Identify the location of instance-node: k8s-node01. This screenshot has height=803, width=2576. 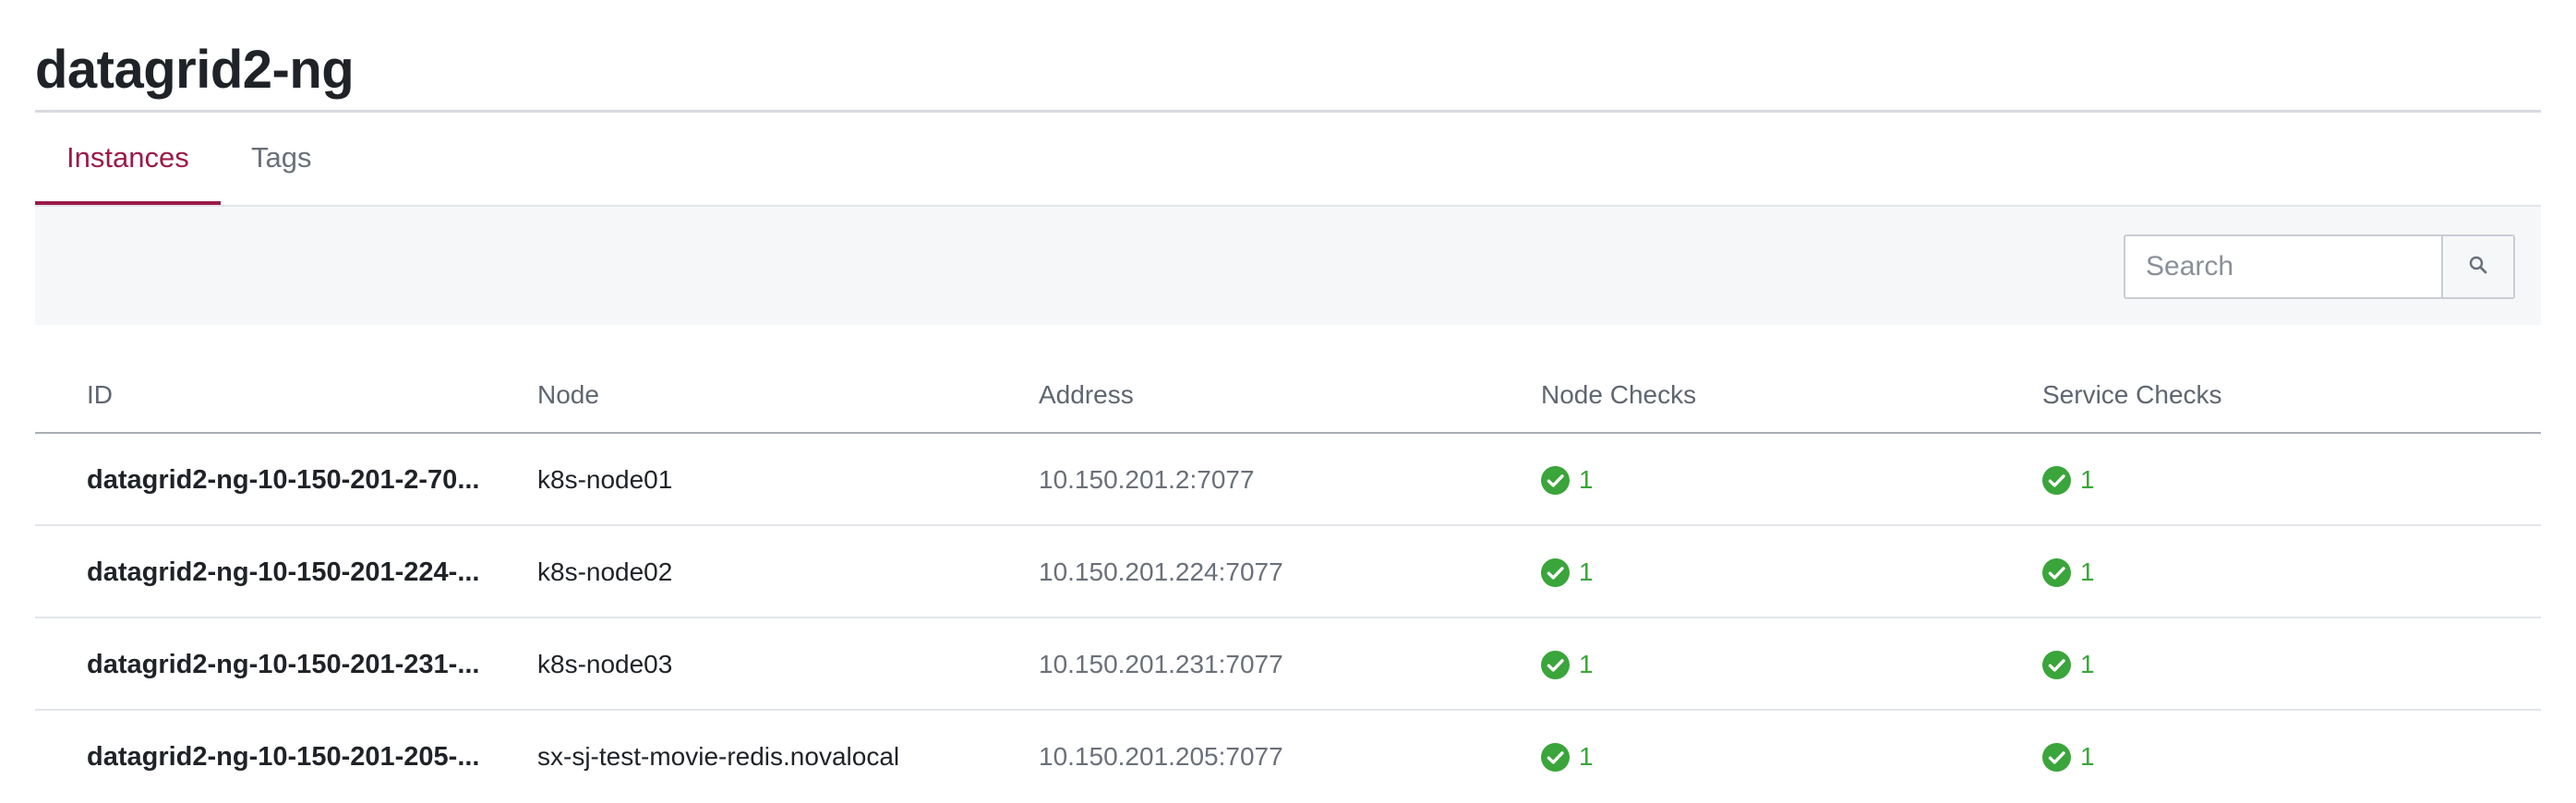
(604, 480).